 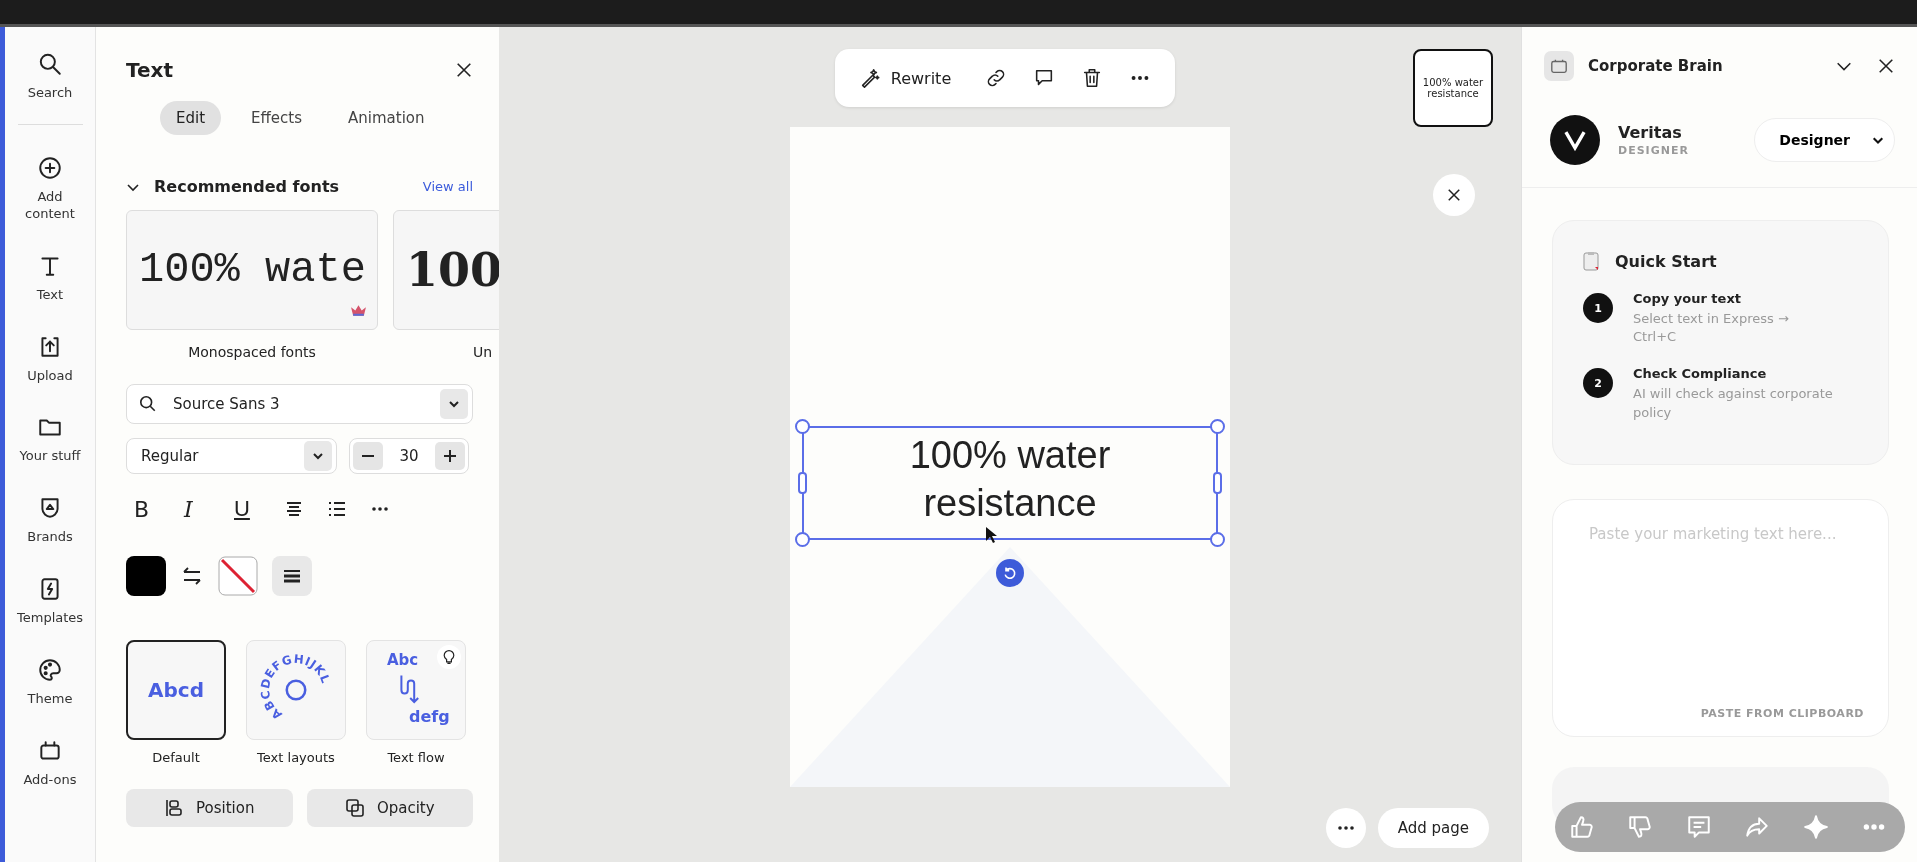 What do you see at coordinates (992, 535) in the screenshot?
I see `cursor-icon` at bounding box center [992, 535].